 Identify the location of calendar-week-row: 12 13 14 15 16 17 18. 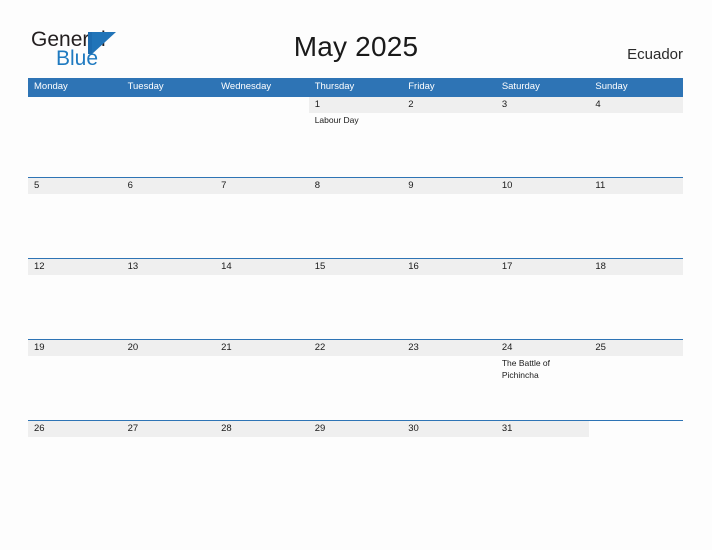
(355, 298).